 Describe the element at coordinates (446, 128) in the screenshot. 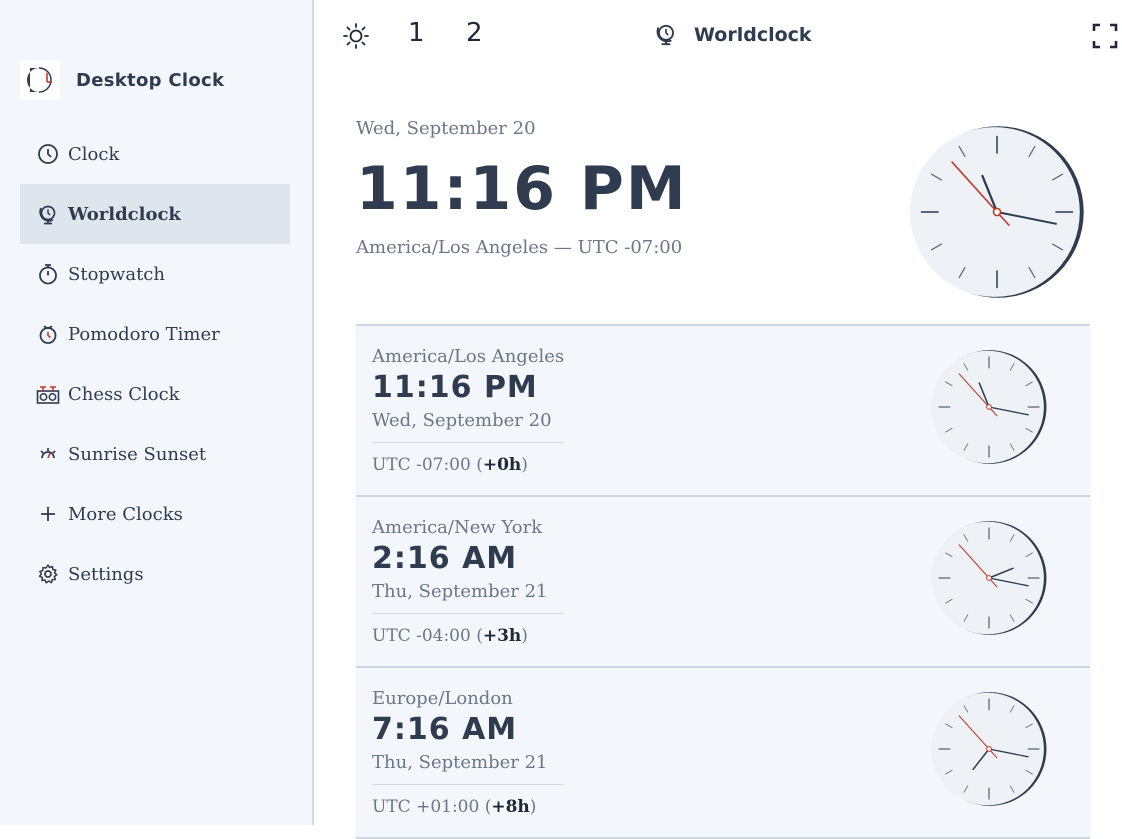

I see `main-date: Wed, September 20` at that location.